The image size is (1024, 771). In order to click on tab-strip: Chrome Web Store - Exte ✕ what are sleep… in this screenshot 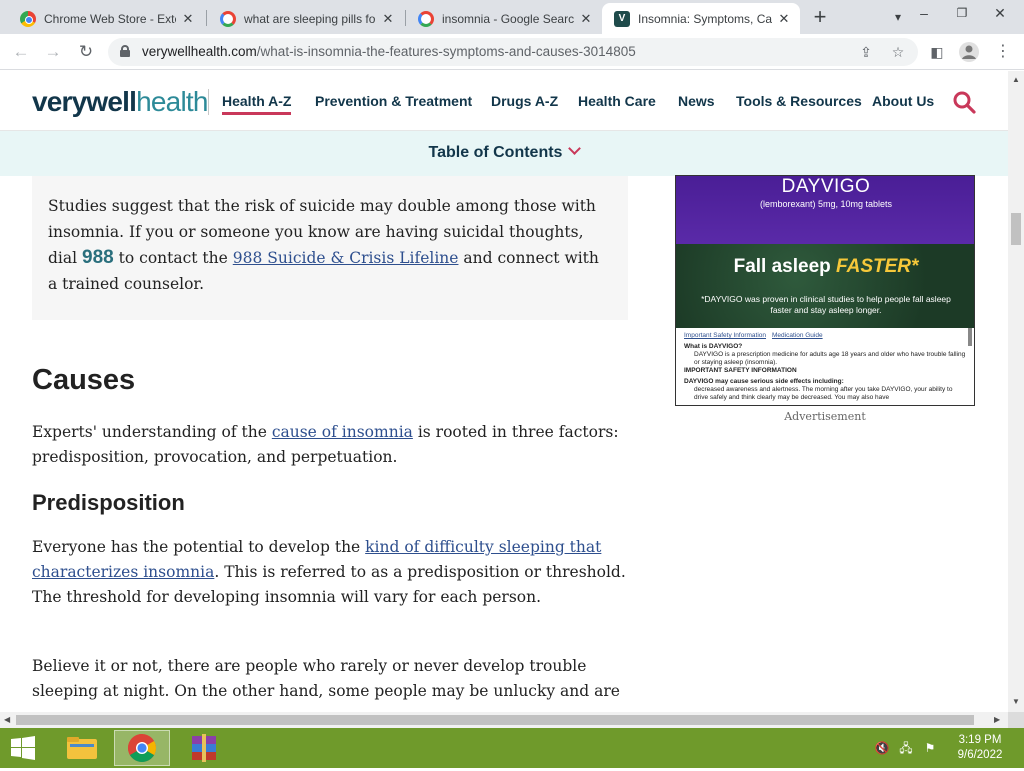, I will do `click(512, 17)`.